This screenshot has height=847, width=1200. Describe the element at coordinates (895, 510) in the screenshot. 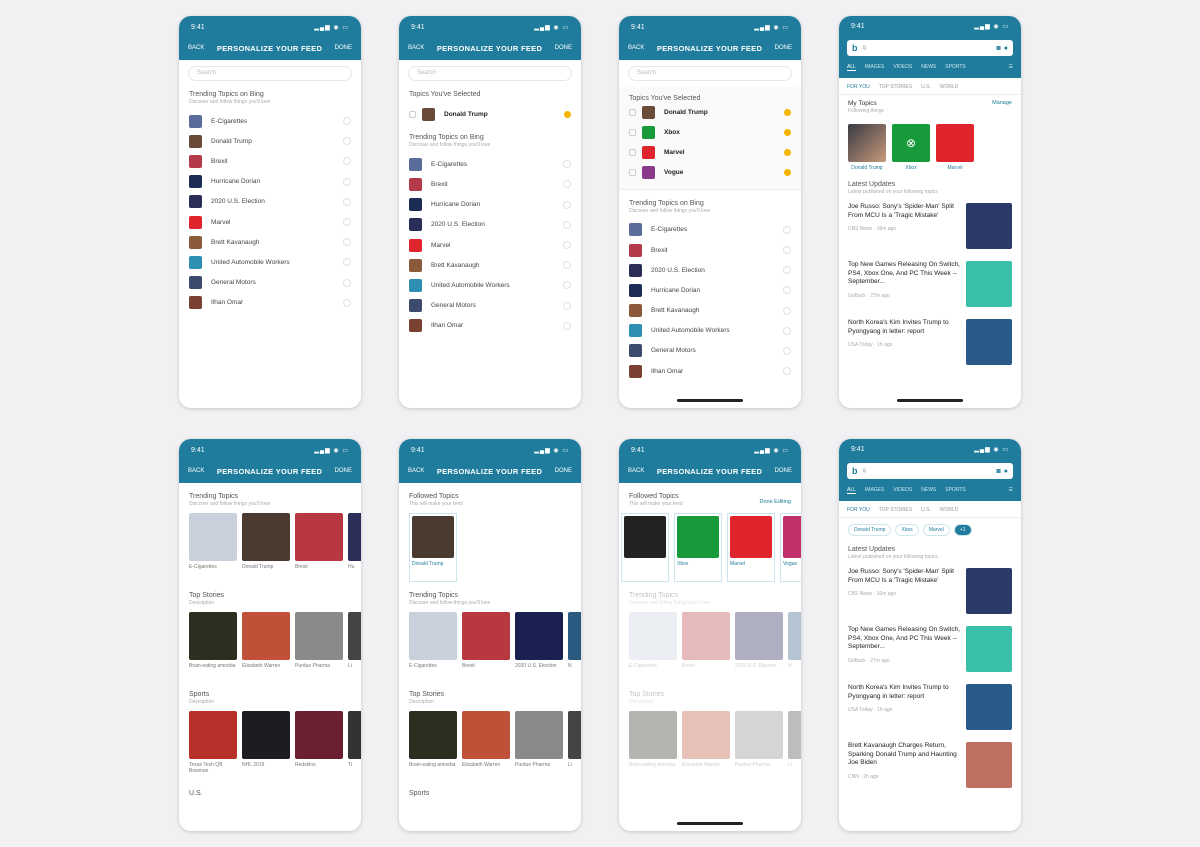

I see `feed-tab: TOP STORIES` at that location.